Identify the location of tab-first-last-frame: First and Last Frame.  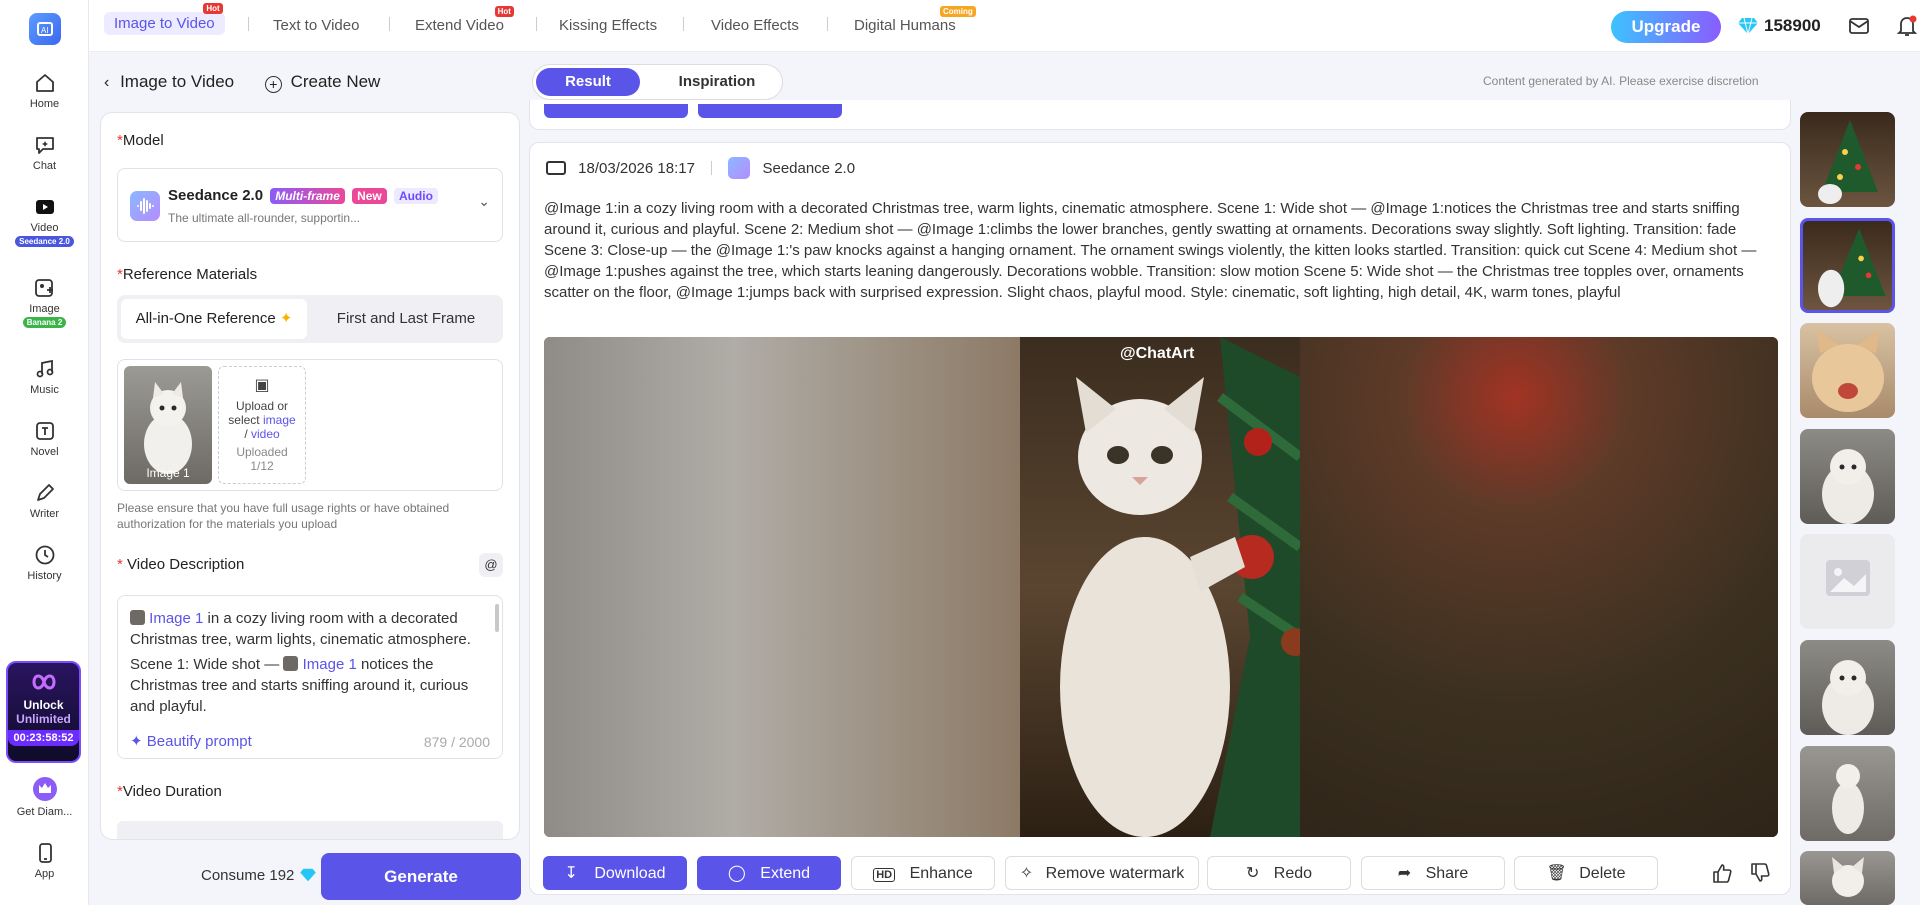
(406, 319).